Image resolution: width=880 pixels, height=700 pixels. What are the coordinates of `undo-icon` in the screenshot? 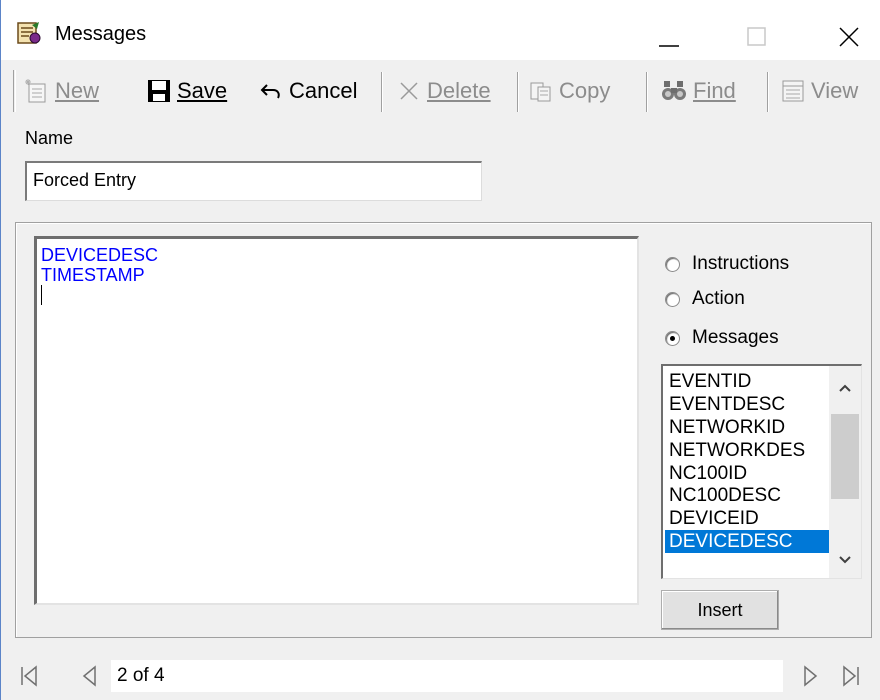 It's located at (270, 91).